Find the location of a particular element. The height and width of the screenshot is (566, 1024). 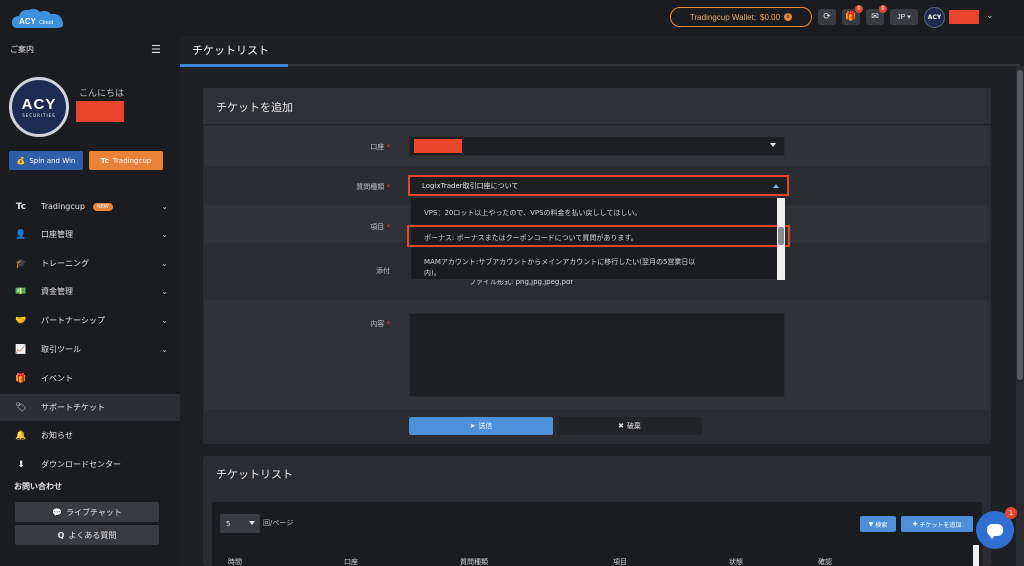

live-chat-button: 💬 ライブチャット is located at coordinates (87, 512).